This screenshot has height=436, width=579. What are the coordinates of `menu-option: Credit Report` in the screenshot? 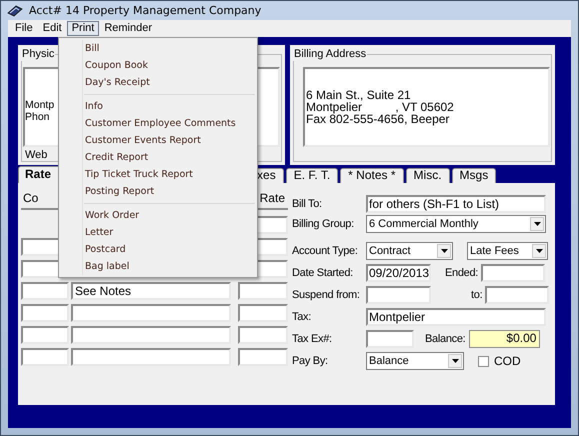 It's located at (158, 157).